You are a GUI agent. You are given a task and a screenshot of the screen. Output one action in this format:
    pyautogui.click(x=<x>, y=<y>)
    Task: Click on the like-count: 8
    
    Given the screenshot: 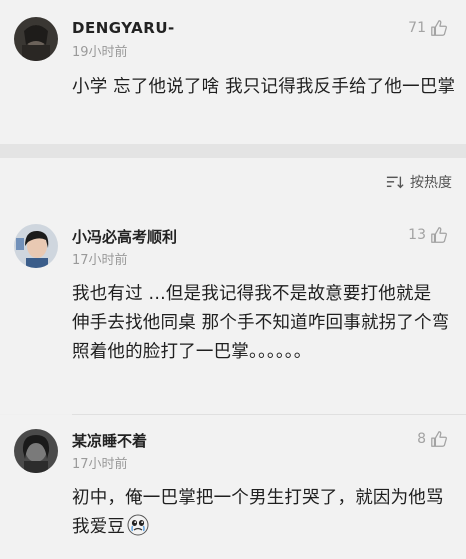 What is the action you would take?
    pyautogui.click(x=421, y=439)
    